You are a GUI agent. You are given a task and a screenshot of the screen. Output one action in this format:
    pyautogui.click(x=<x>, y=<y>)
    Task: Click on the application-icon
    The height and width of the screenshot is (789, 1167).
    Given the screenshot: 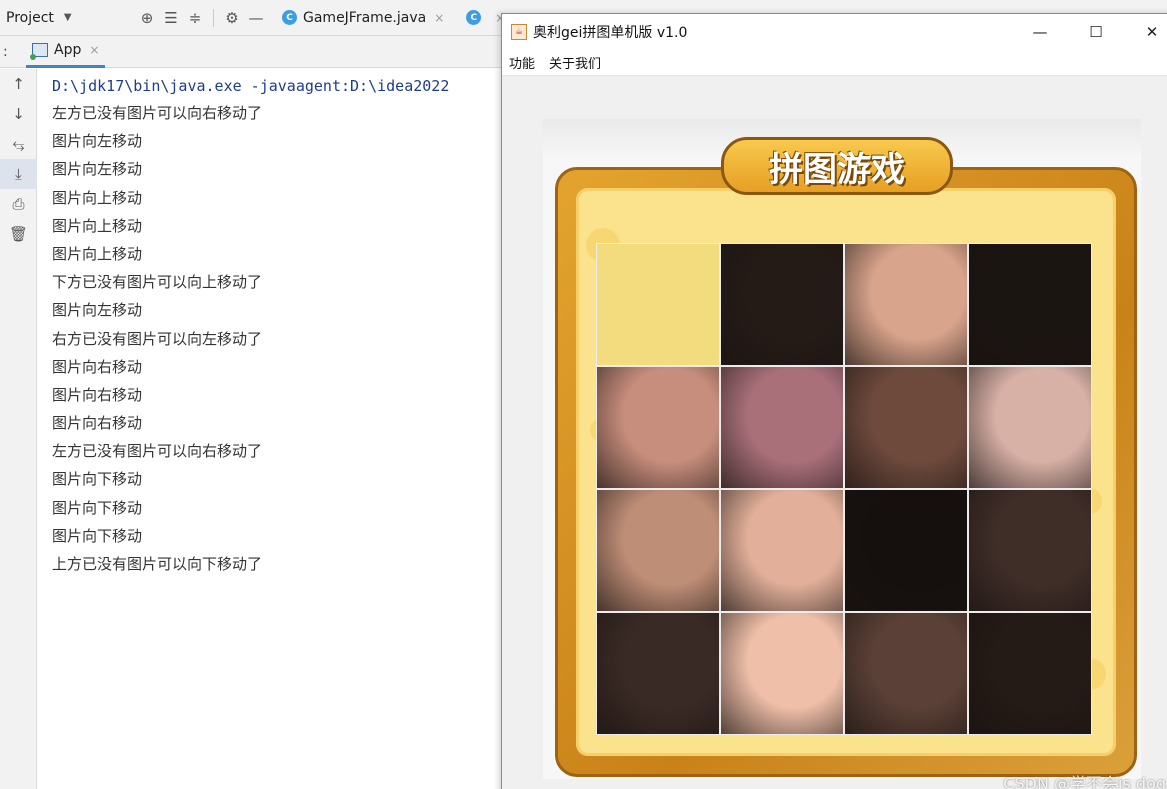 What is the action you would take?
    pyautogui.click(x=39, y=51)
    